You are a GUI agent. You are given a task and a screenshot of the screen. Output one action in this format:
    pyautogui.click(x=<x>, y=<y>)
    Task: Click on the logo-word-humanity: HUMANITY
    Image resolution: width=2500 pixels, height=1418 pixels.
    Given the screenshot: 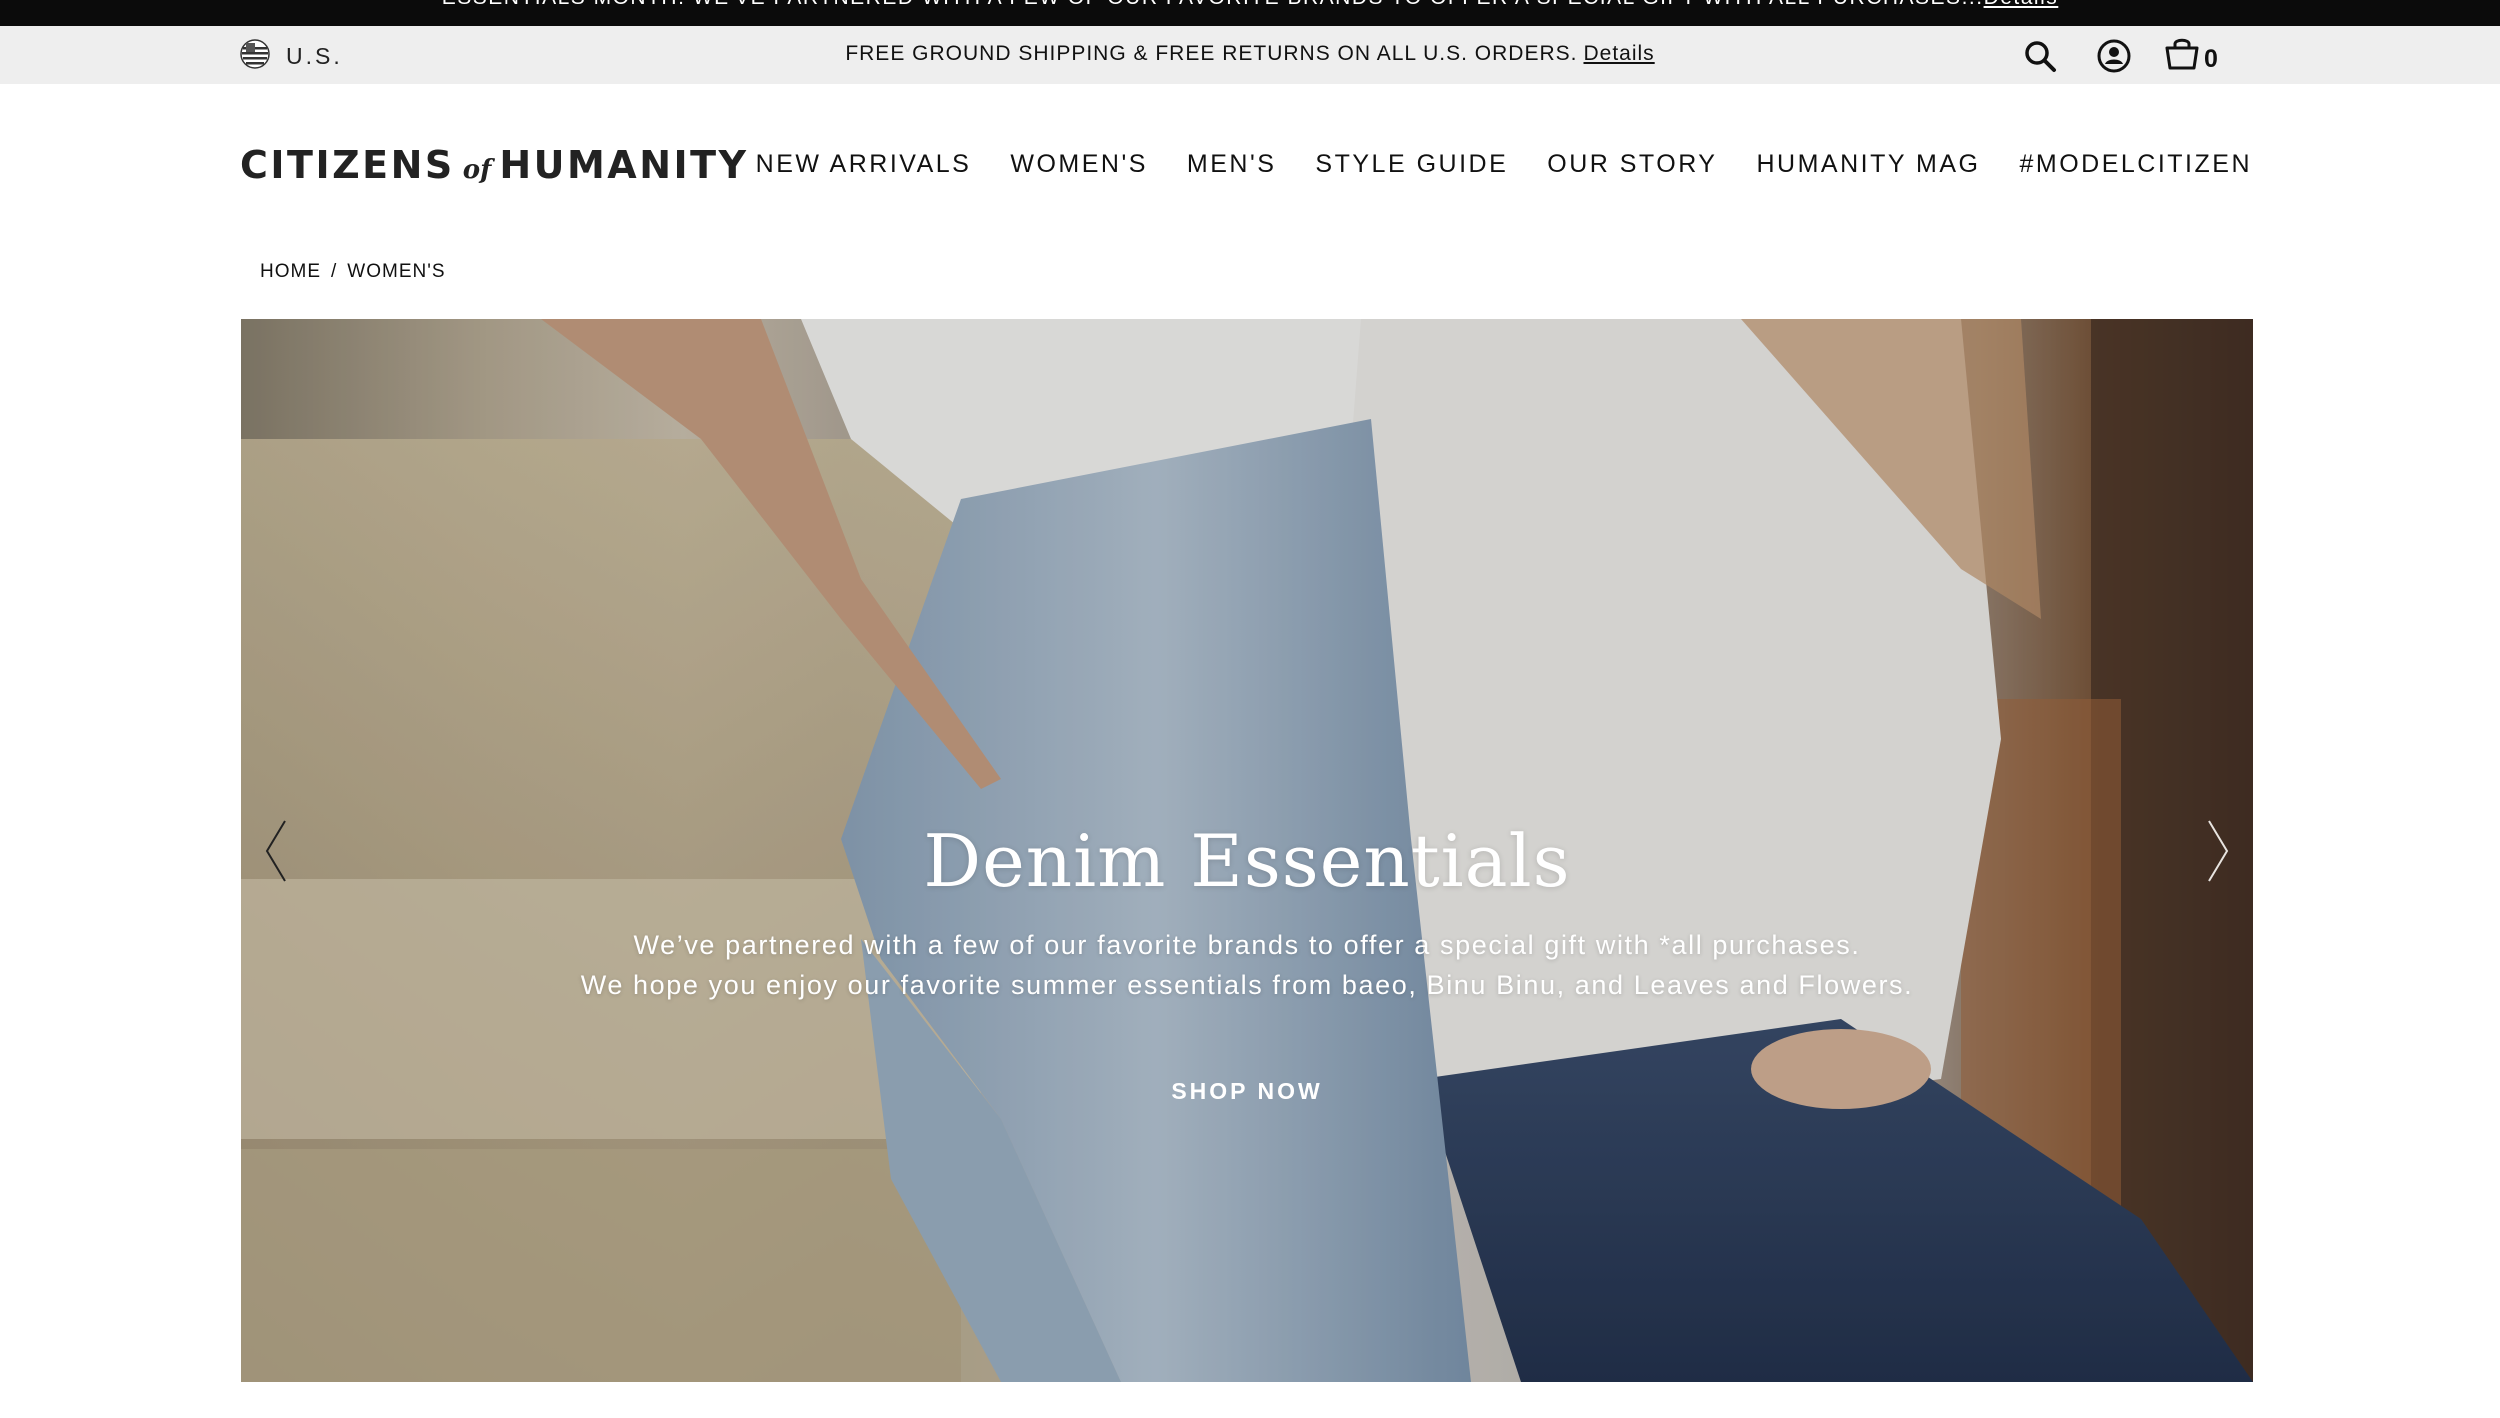 What is the action you would take?
    pyautogui.click(x=624, y=165)
    